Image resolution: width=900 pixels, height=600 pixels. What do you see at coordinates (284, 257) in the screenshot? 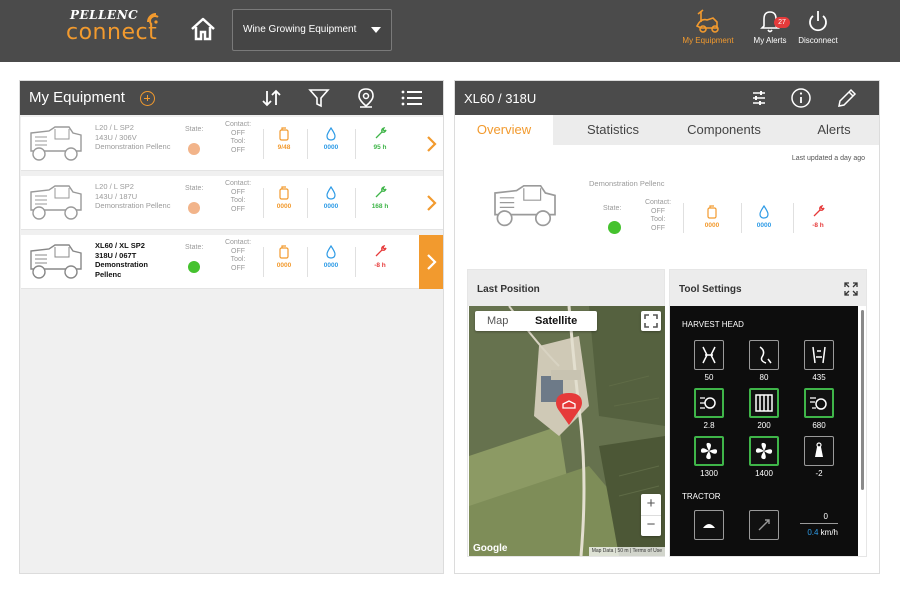
I see `fuel-metric: 0000` at bounding box center [284, 257].